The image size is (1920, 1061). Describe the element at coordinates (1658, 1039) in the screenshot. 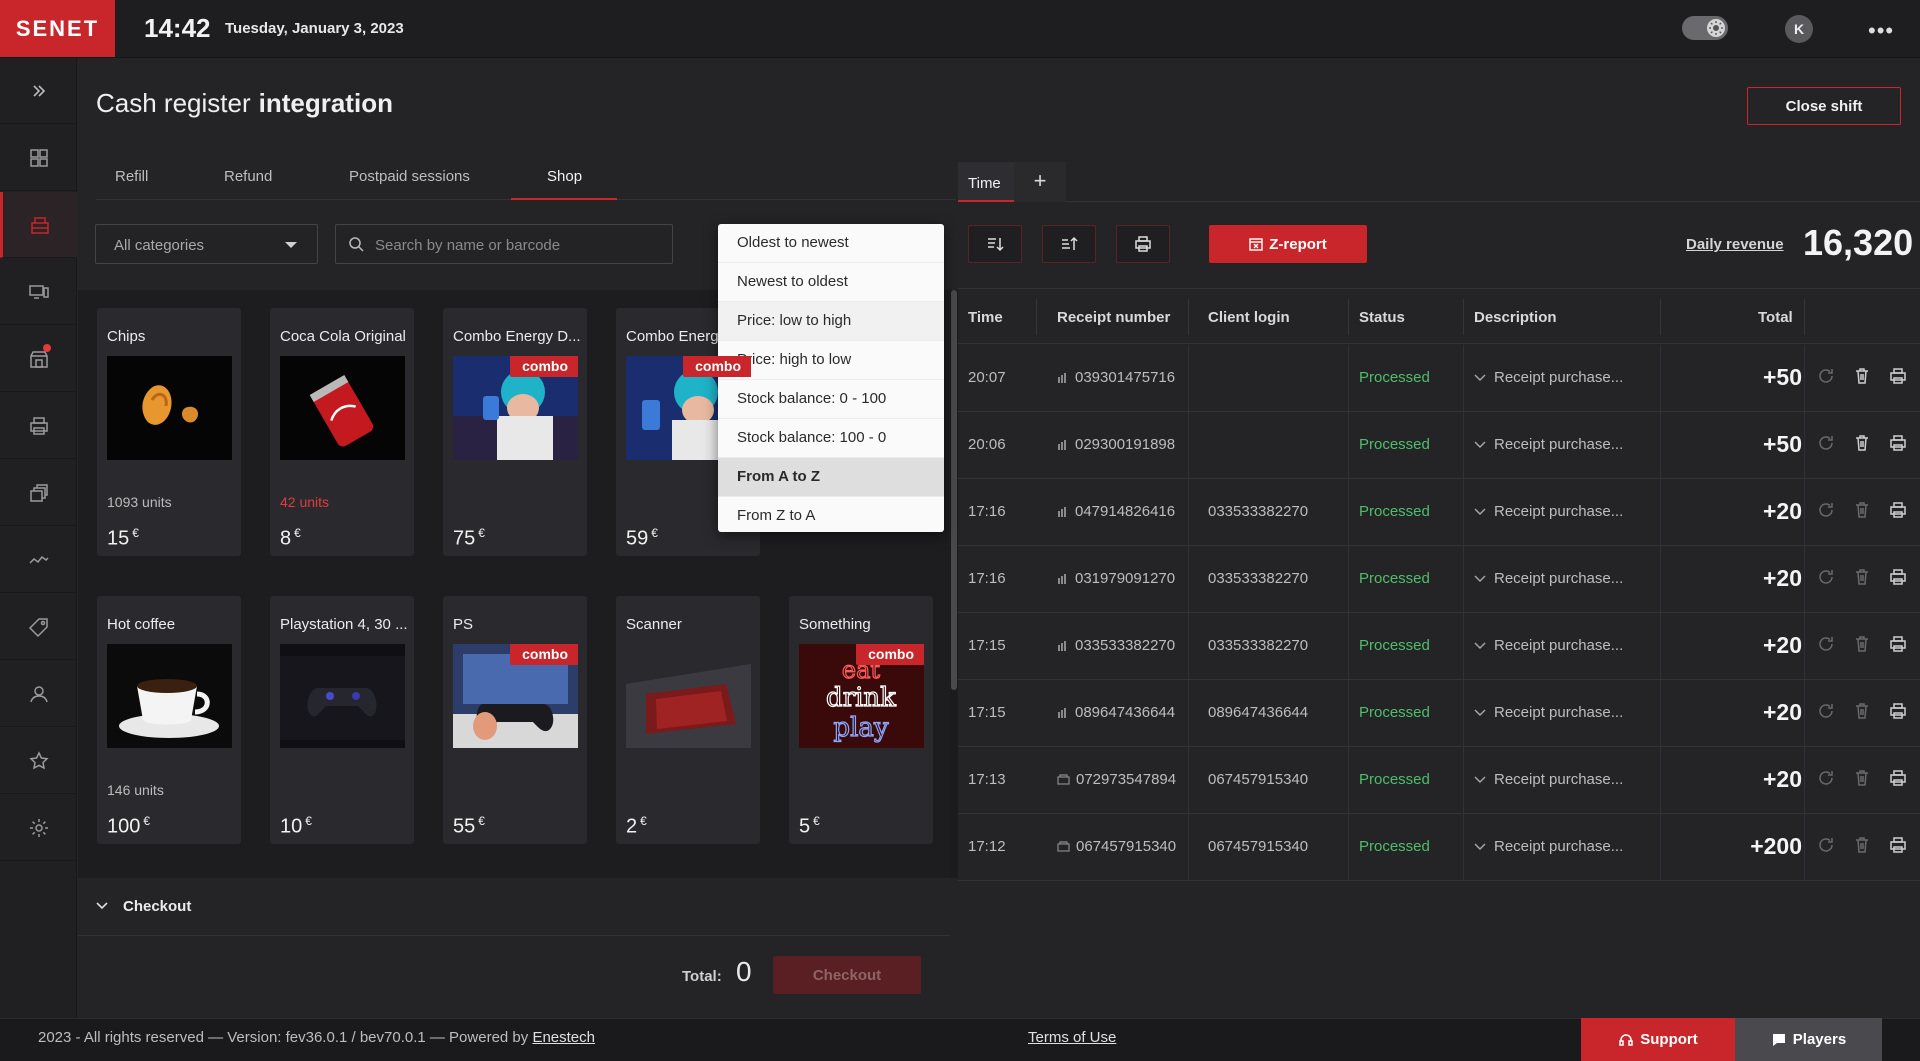

I see `support-button: Support` at that location.